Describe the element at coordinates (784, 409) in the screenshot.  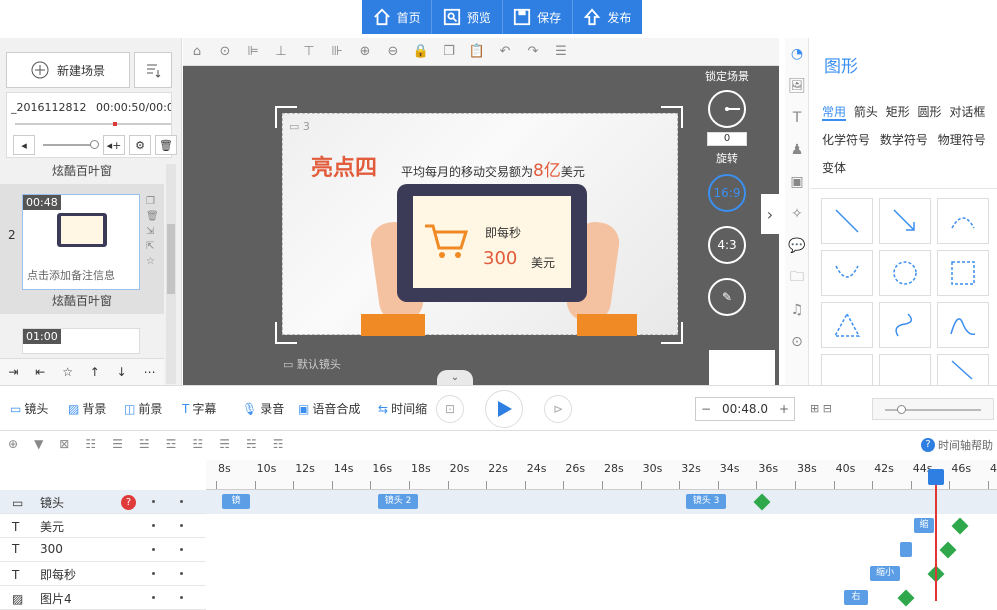
I see `plus-icon: +` at that location.